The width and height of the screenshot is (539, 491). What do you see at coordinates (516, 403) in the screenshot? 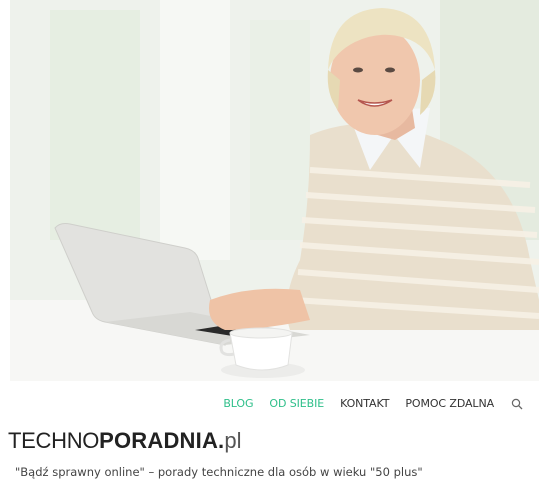
I see `search-icon` at bounding box center [516, 403].